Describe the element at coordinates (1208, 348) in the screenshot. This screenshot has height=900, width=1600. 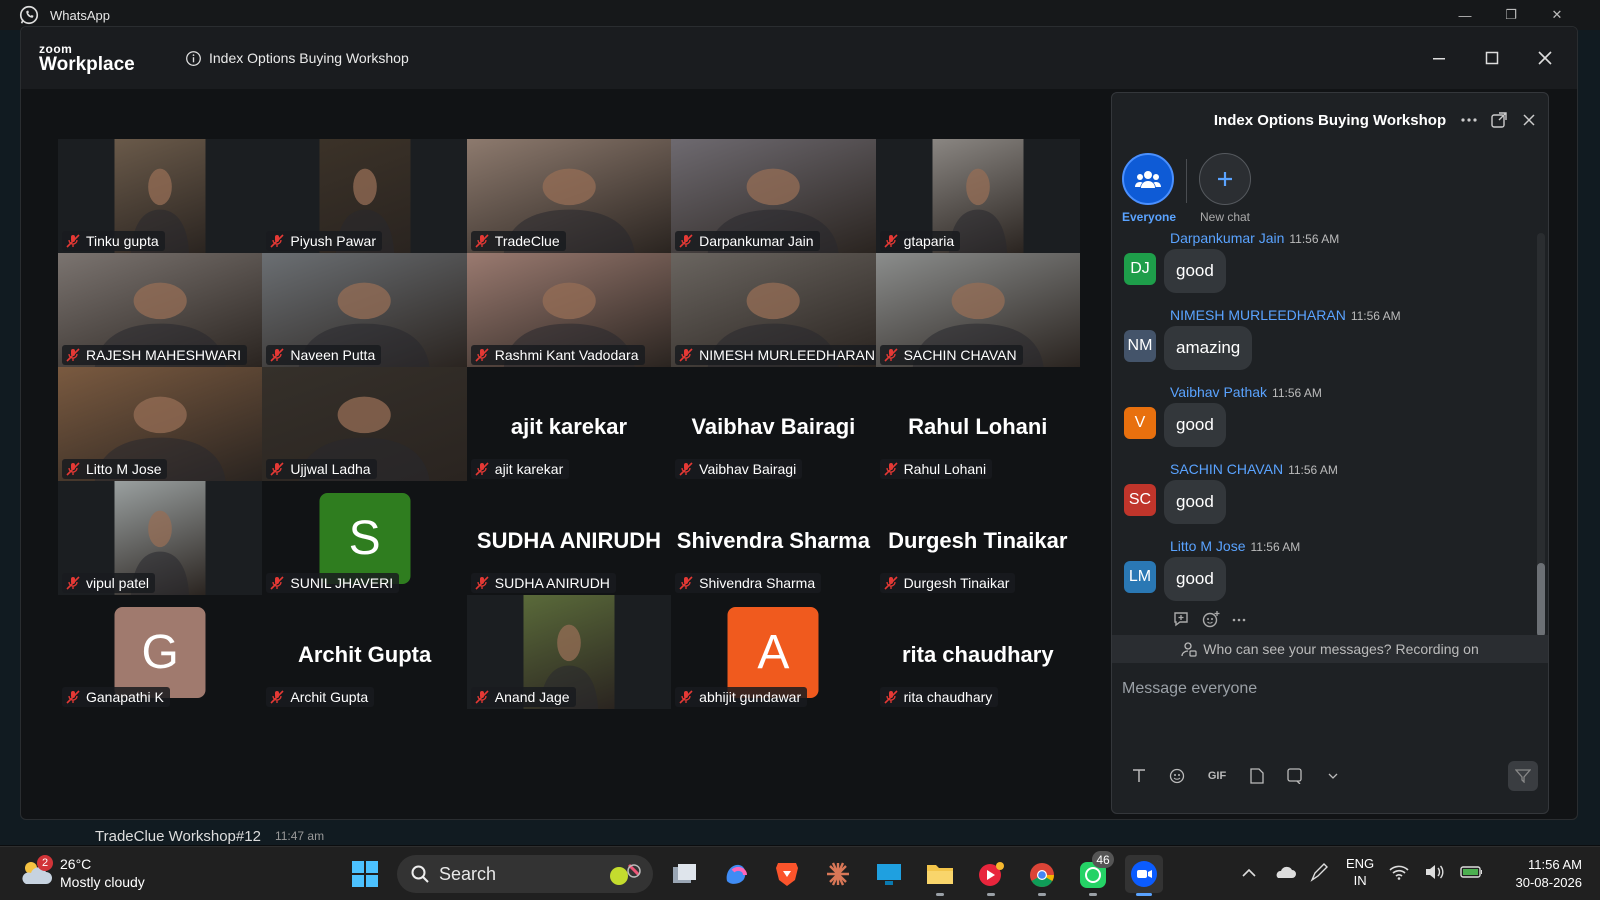
I see `message-bubble: amazing` at that location.